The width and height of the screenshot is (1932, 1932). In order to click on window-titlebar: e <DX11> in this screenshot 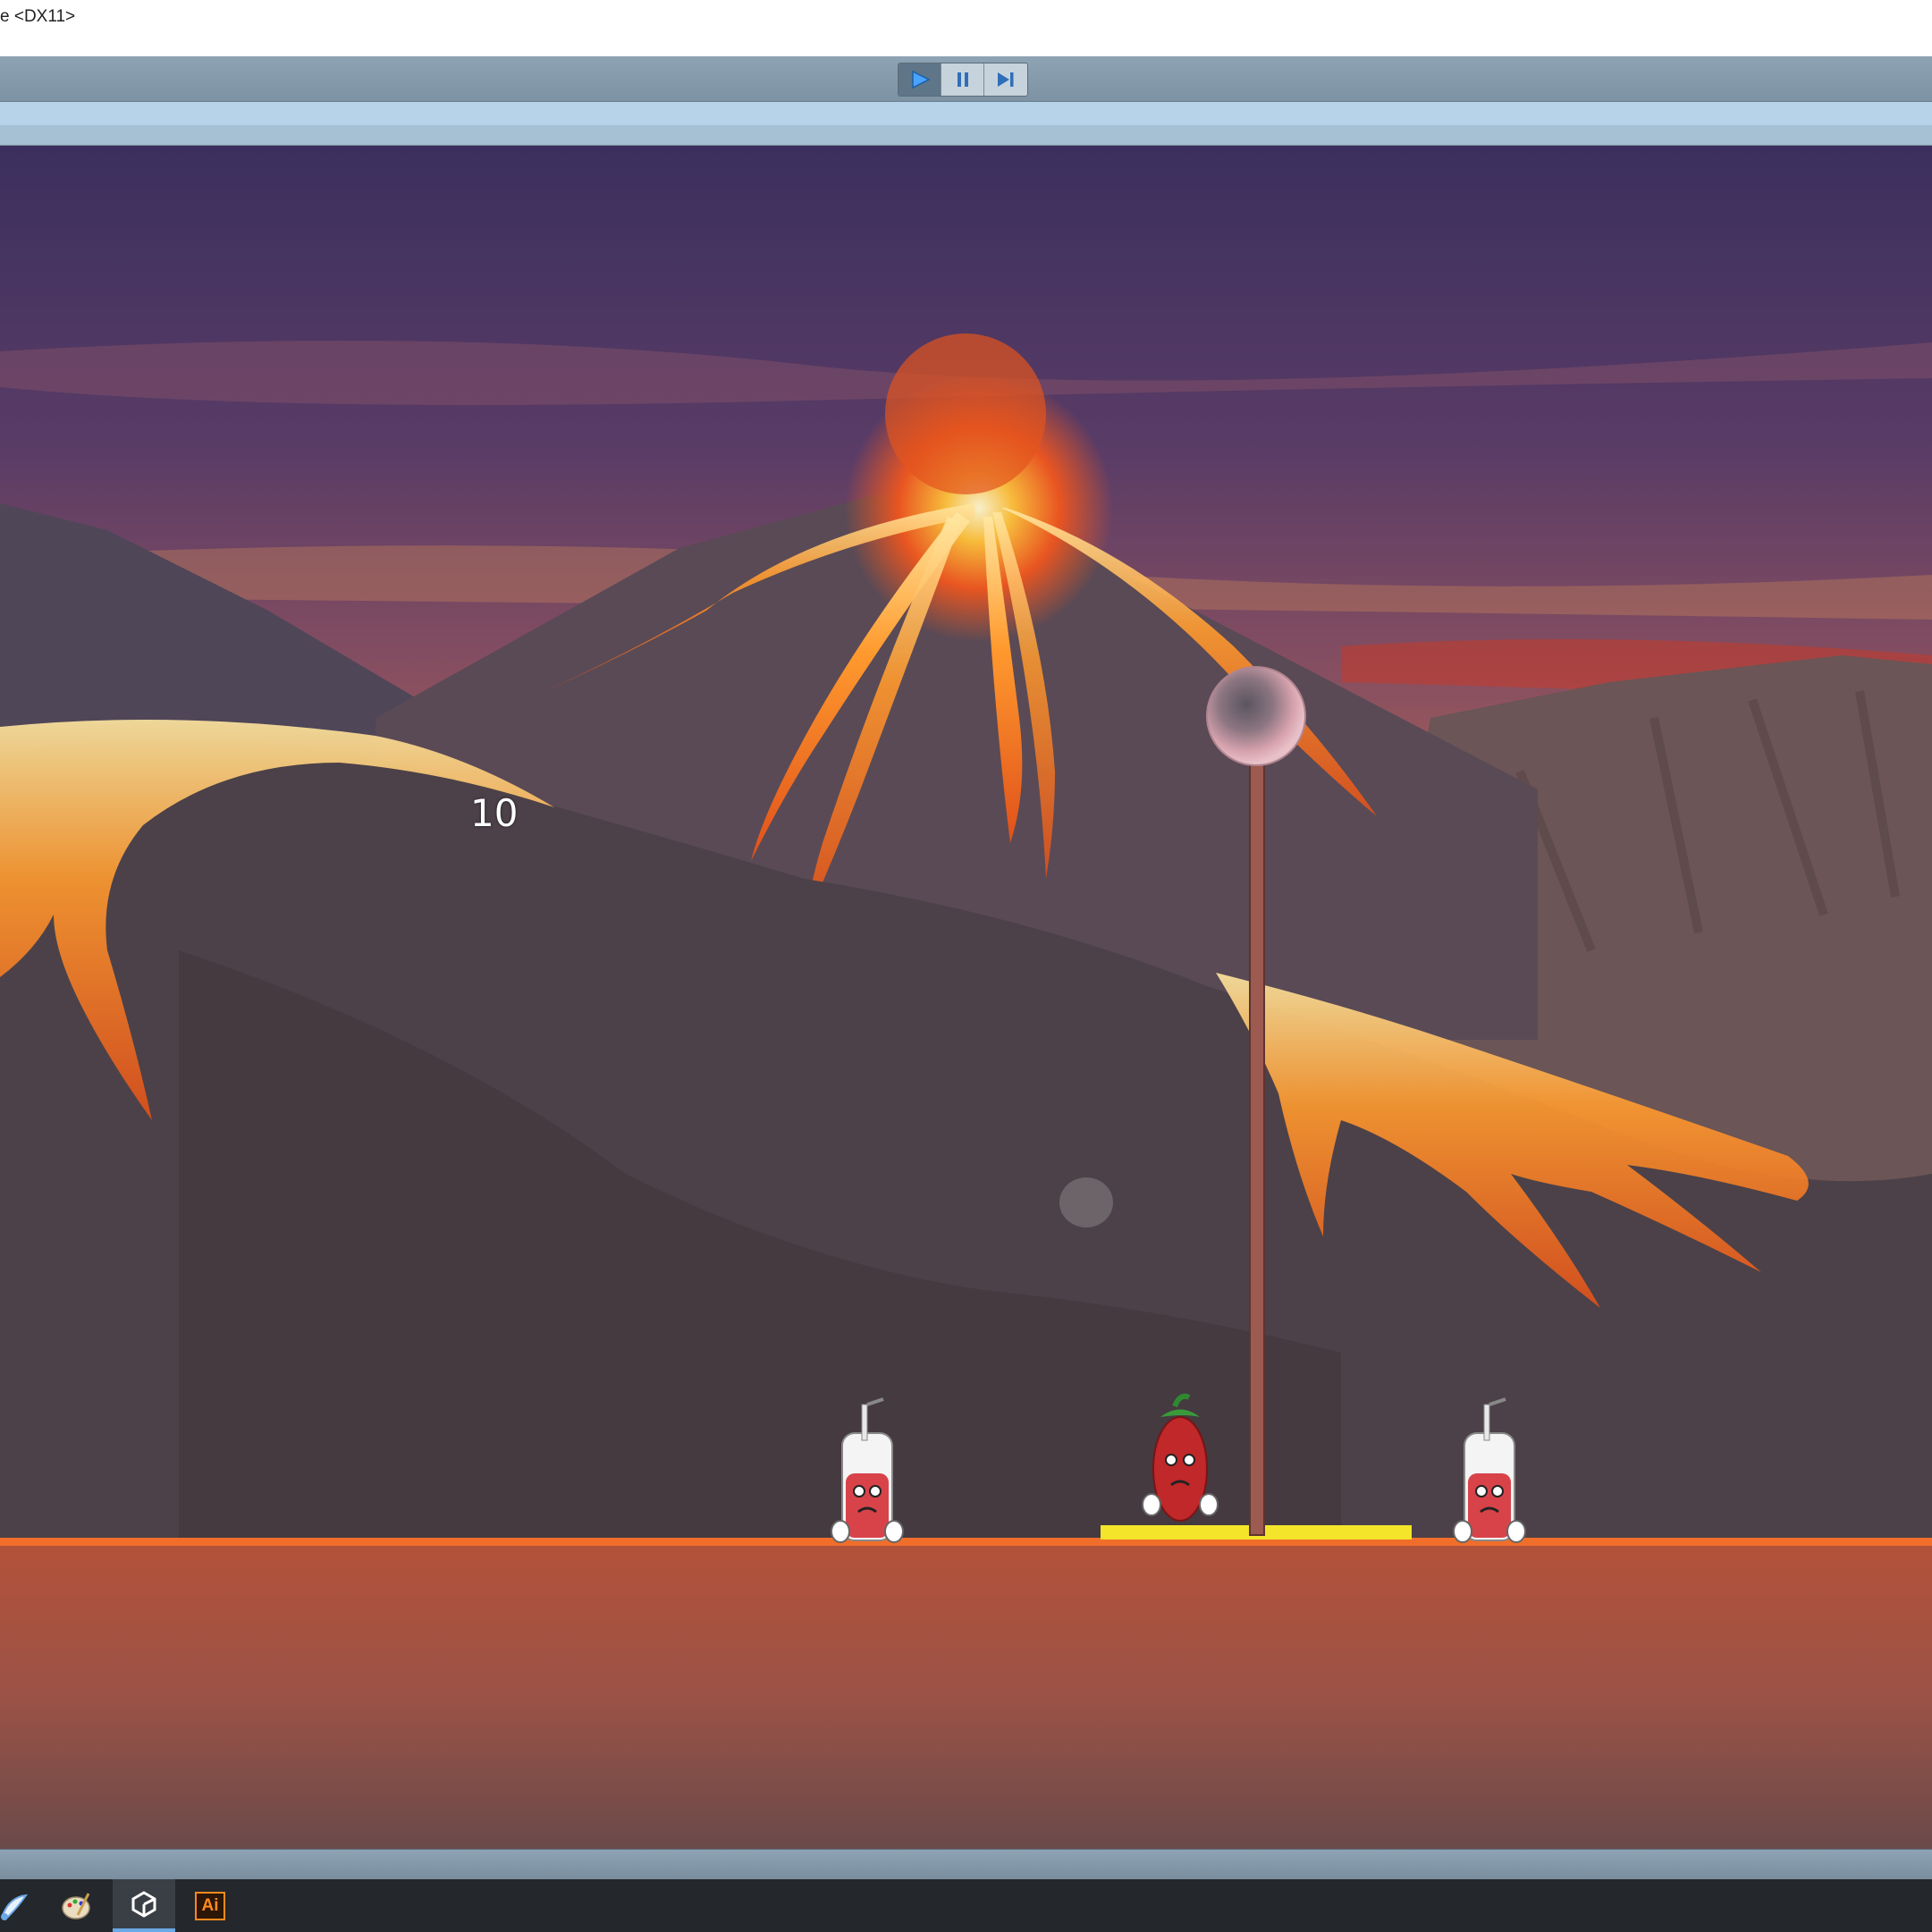, I will do `click(966, 28)`.